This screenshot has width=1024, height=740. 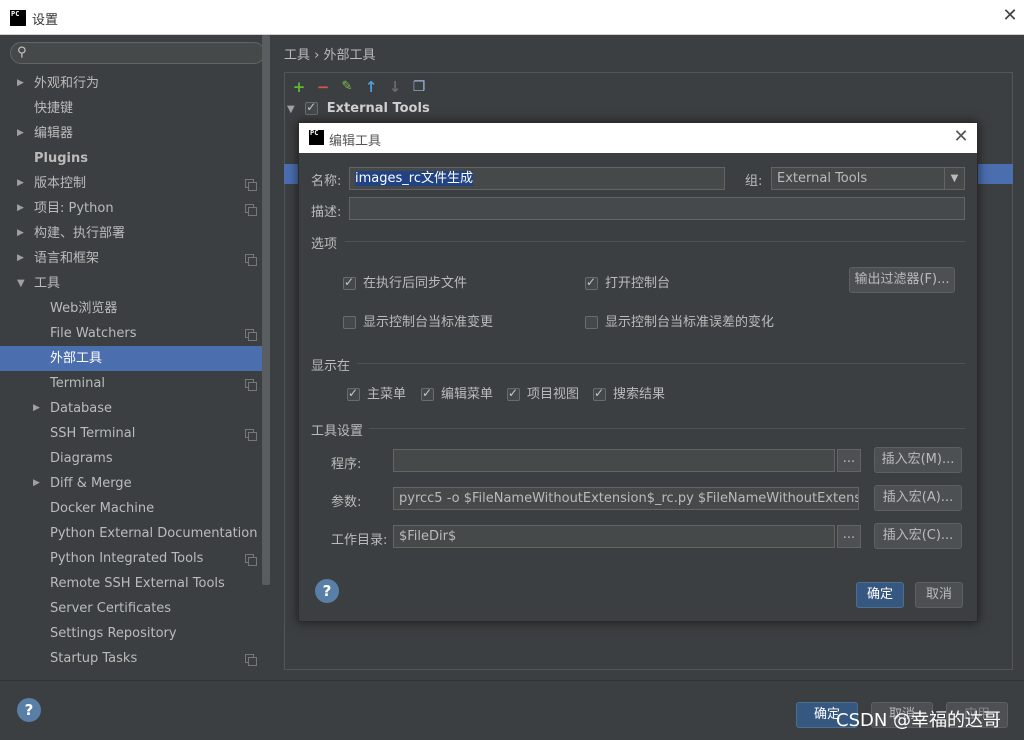 What do you see at coordinates (47, 283) in the screenshot?
I see `sidebar-item-label: 工具` at bounding box center [47, 283].